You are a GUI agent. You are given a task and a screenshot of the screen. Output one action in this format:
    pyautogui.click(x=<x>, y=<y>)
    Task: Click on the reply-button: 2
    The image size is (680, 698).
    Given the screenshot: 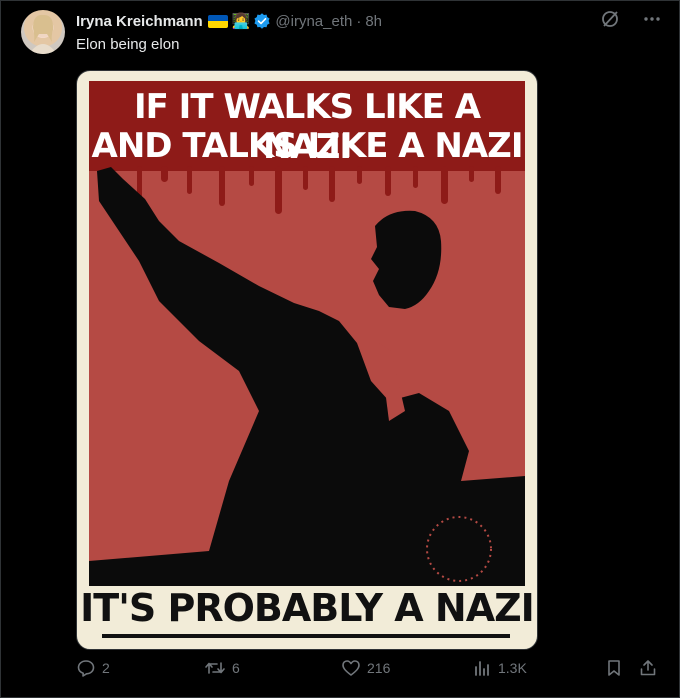 What is the action you would take?
    pyautogui.click(x=93, y=668)
    